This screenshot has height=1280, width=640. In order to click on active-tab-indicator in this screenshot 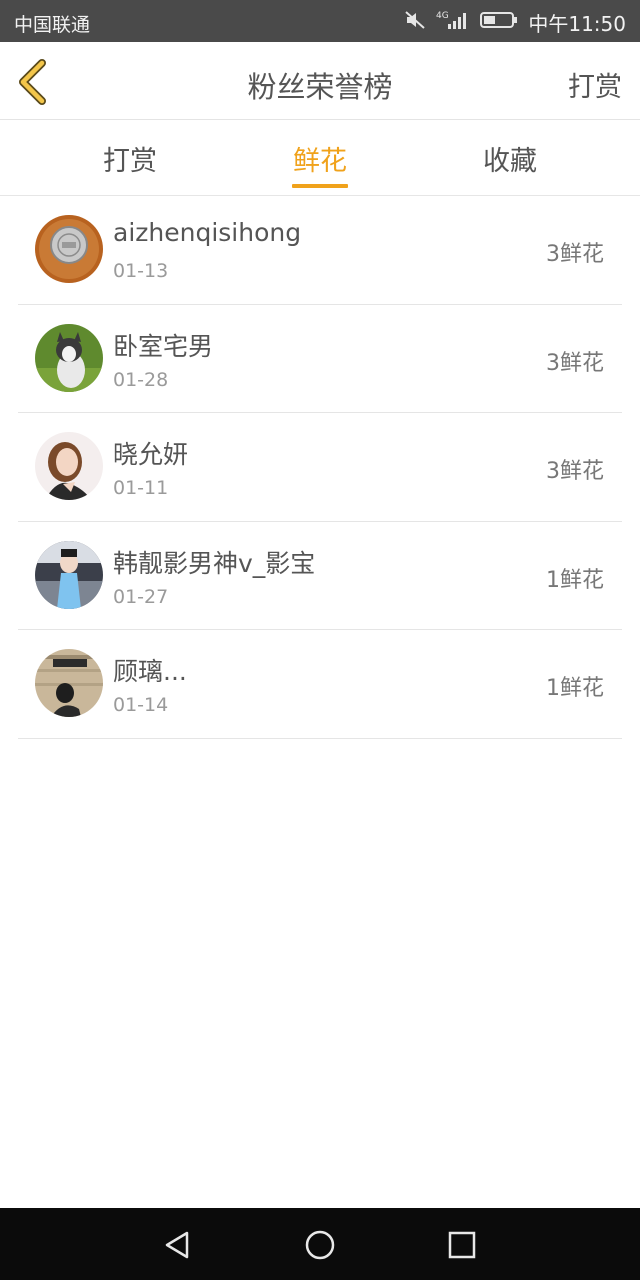, I will do `click(320, 186)`.